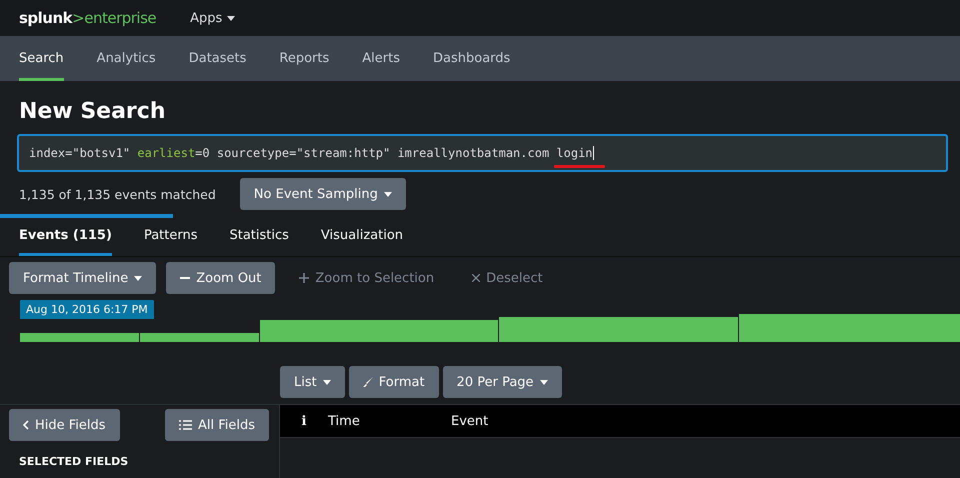 The height and width of the screenshot is (478, 960). What do you see at coordinates (65, 237) in the screenshot?
I see `results-tab: Events (115)` at bounding box center [65, 237].